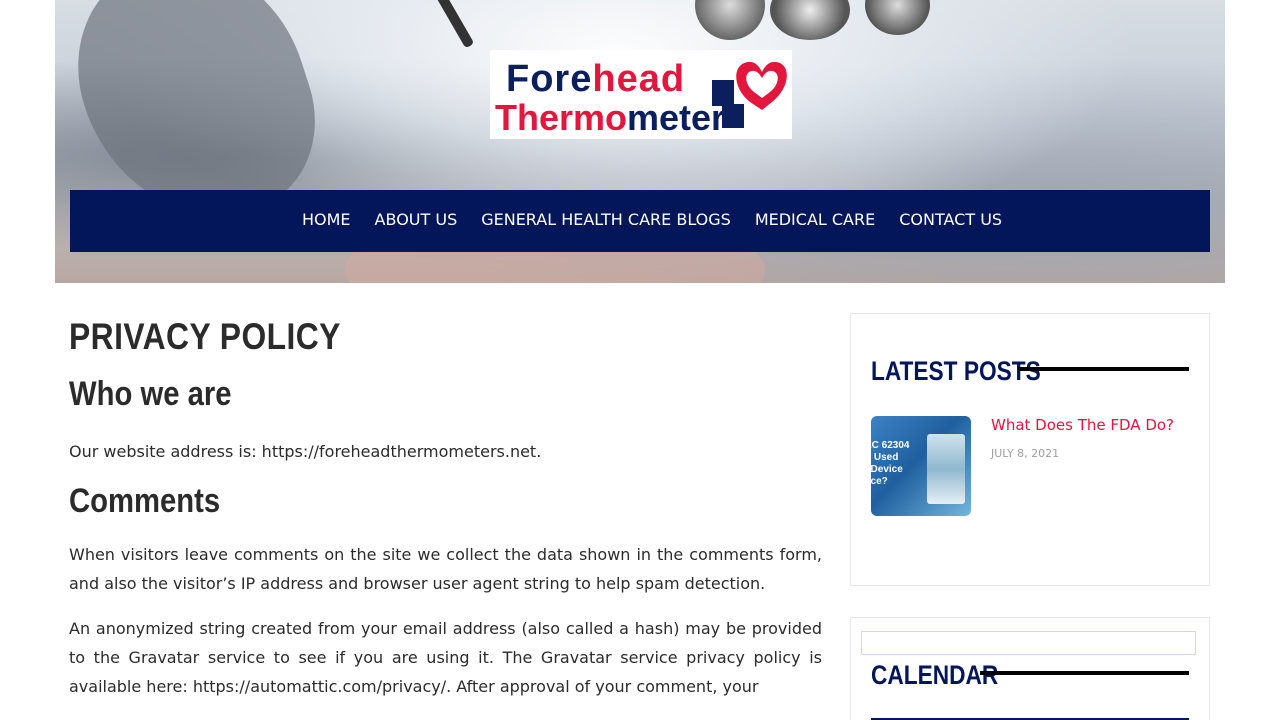 This screenshot has width=1280, height=720. I want to click on logo-text-thermometer: Thermometer, so click(610, 118).